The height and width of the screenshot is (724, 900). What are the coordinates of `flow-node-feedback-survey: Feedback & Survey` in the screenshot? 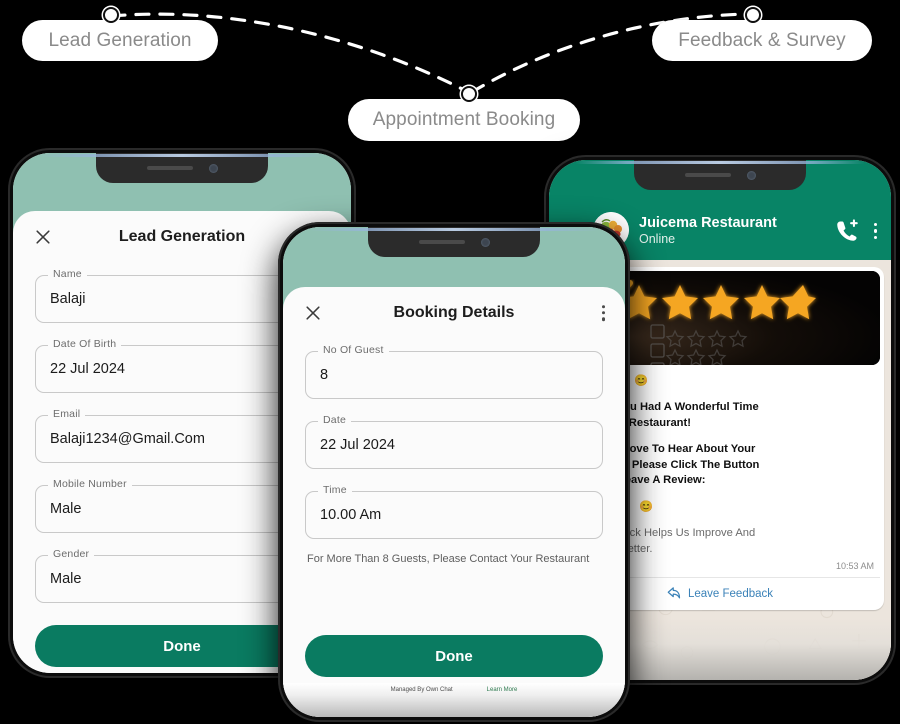 It's located at (762, 40).